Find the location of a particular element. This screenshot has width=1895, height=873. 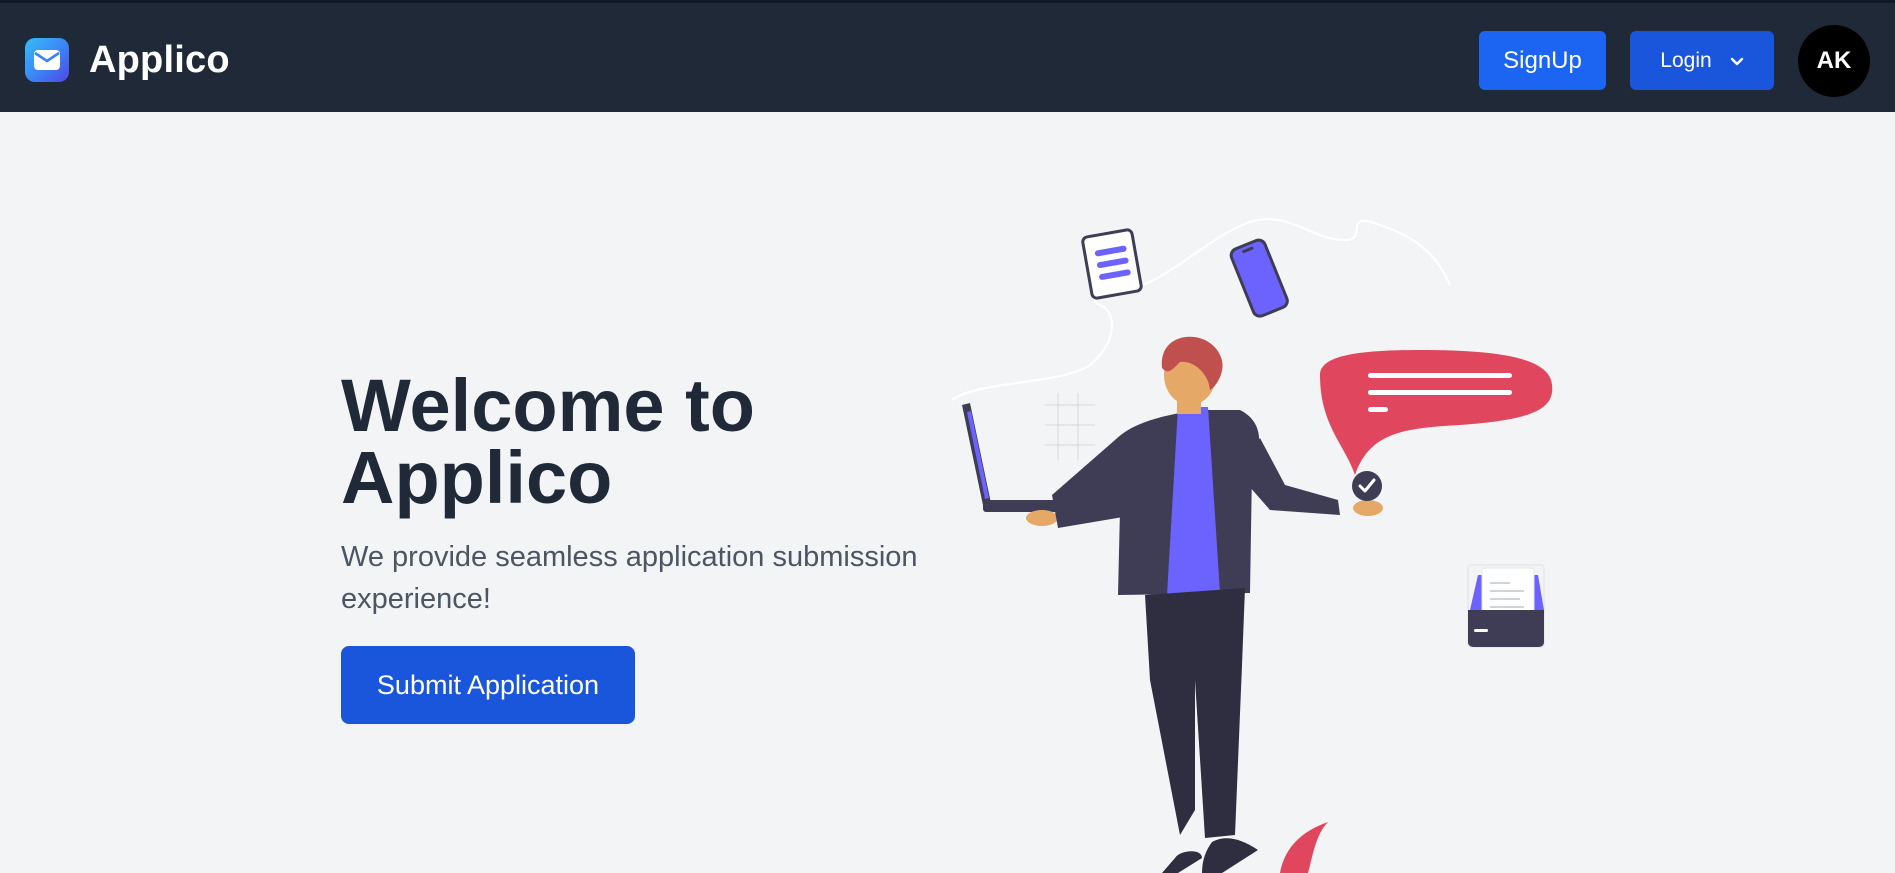

phone-icon is located at coordinates (1259, 278).